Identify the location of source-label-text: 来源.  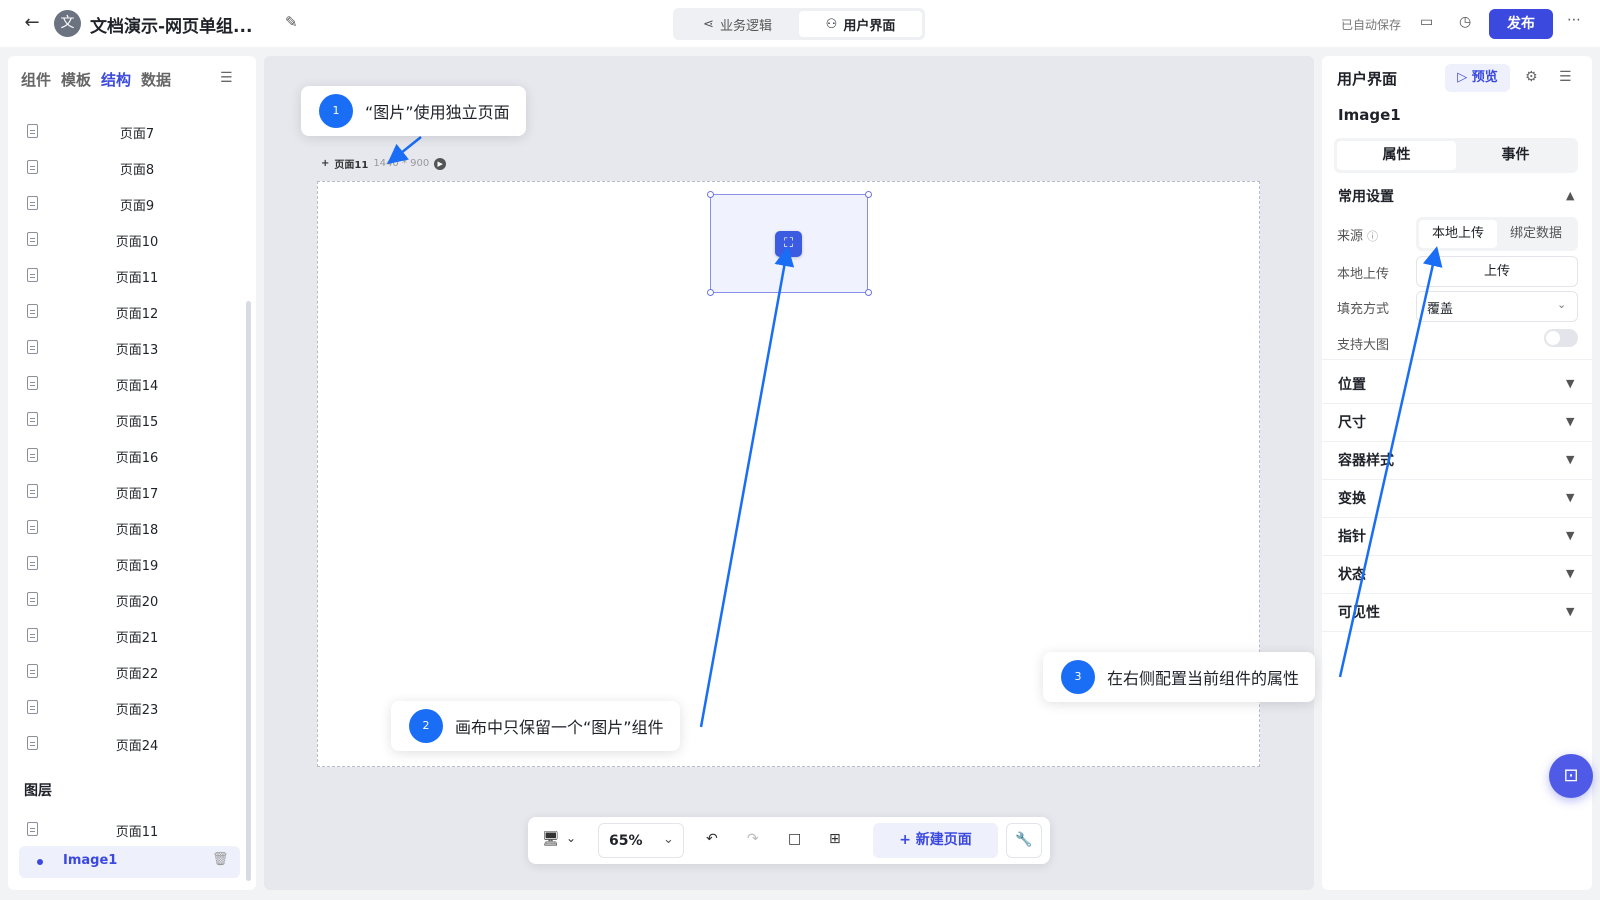
(1350, 236).